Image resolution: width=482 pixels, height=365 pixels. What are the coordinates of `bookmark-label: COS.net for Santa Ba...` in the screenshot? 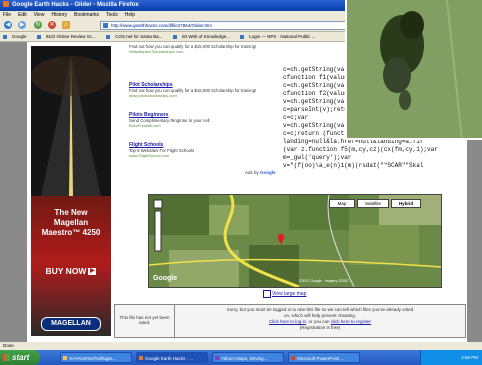 It's located at (139, 36).